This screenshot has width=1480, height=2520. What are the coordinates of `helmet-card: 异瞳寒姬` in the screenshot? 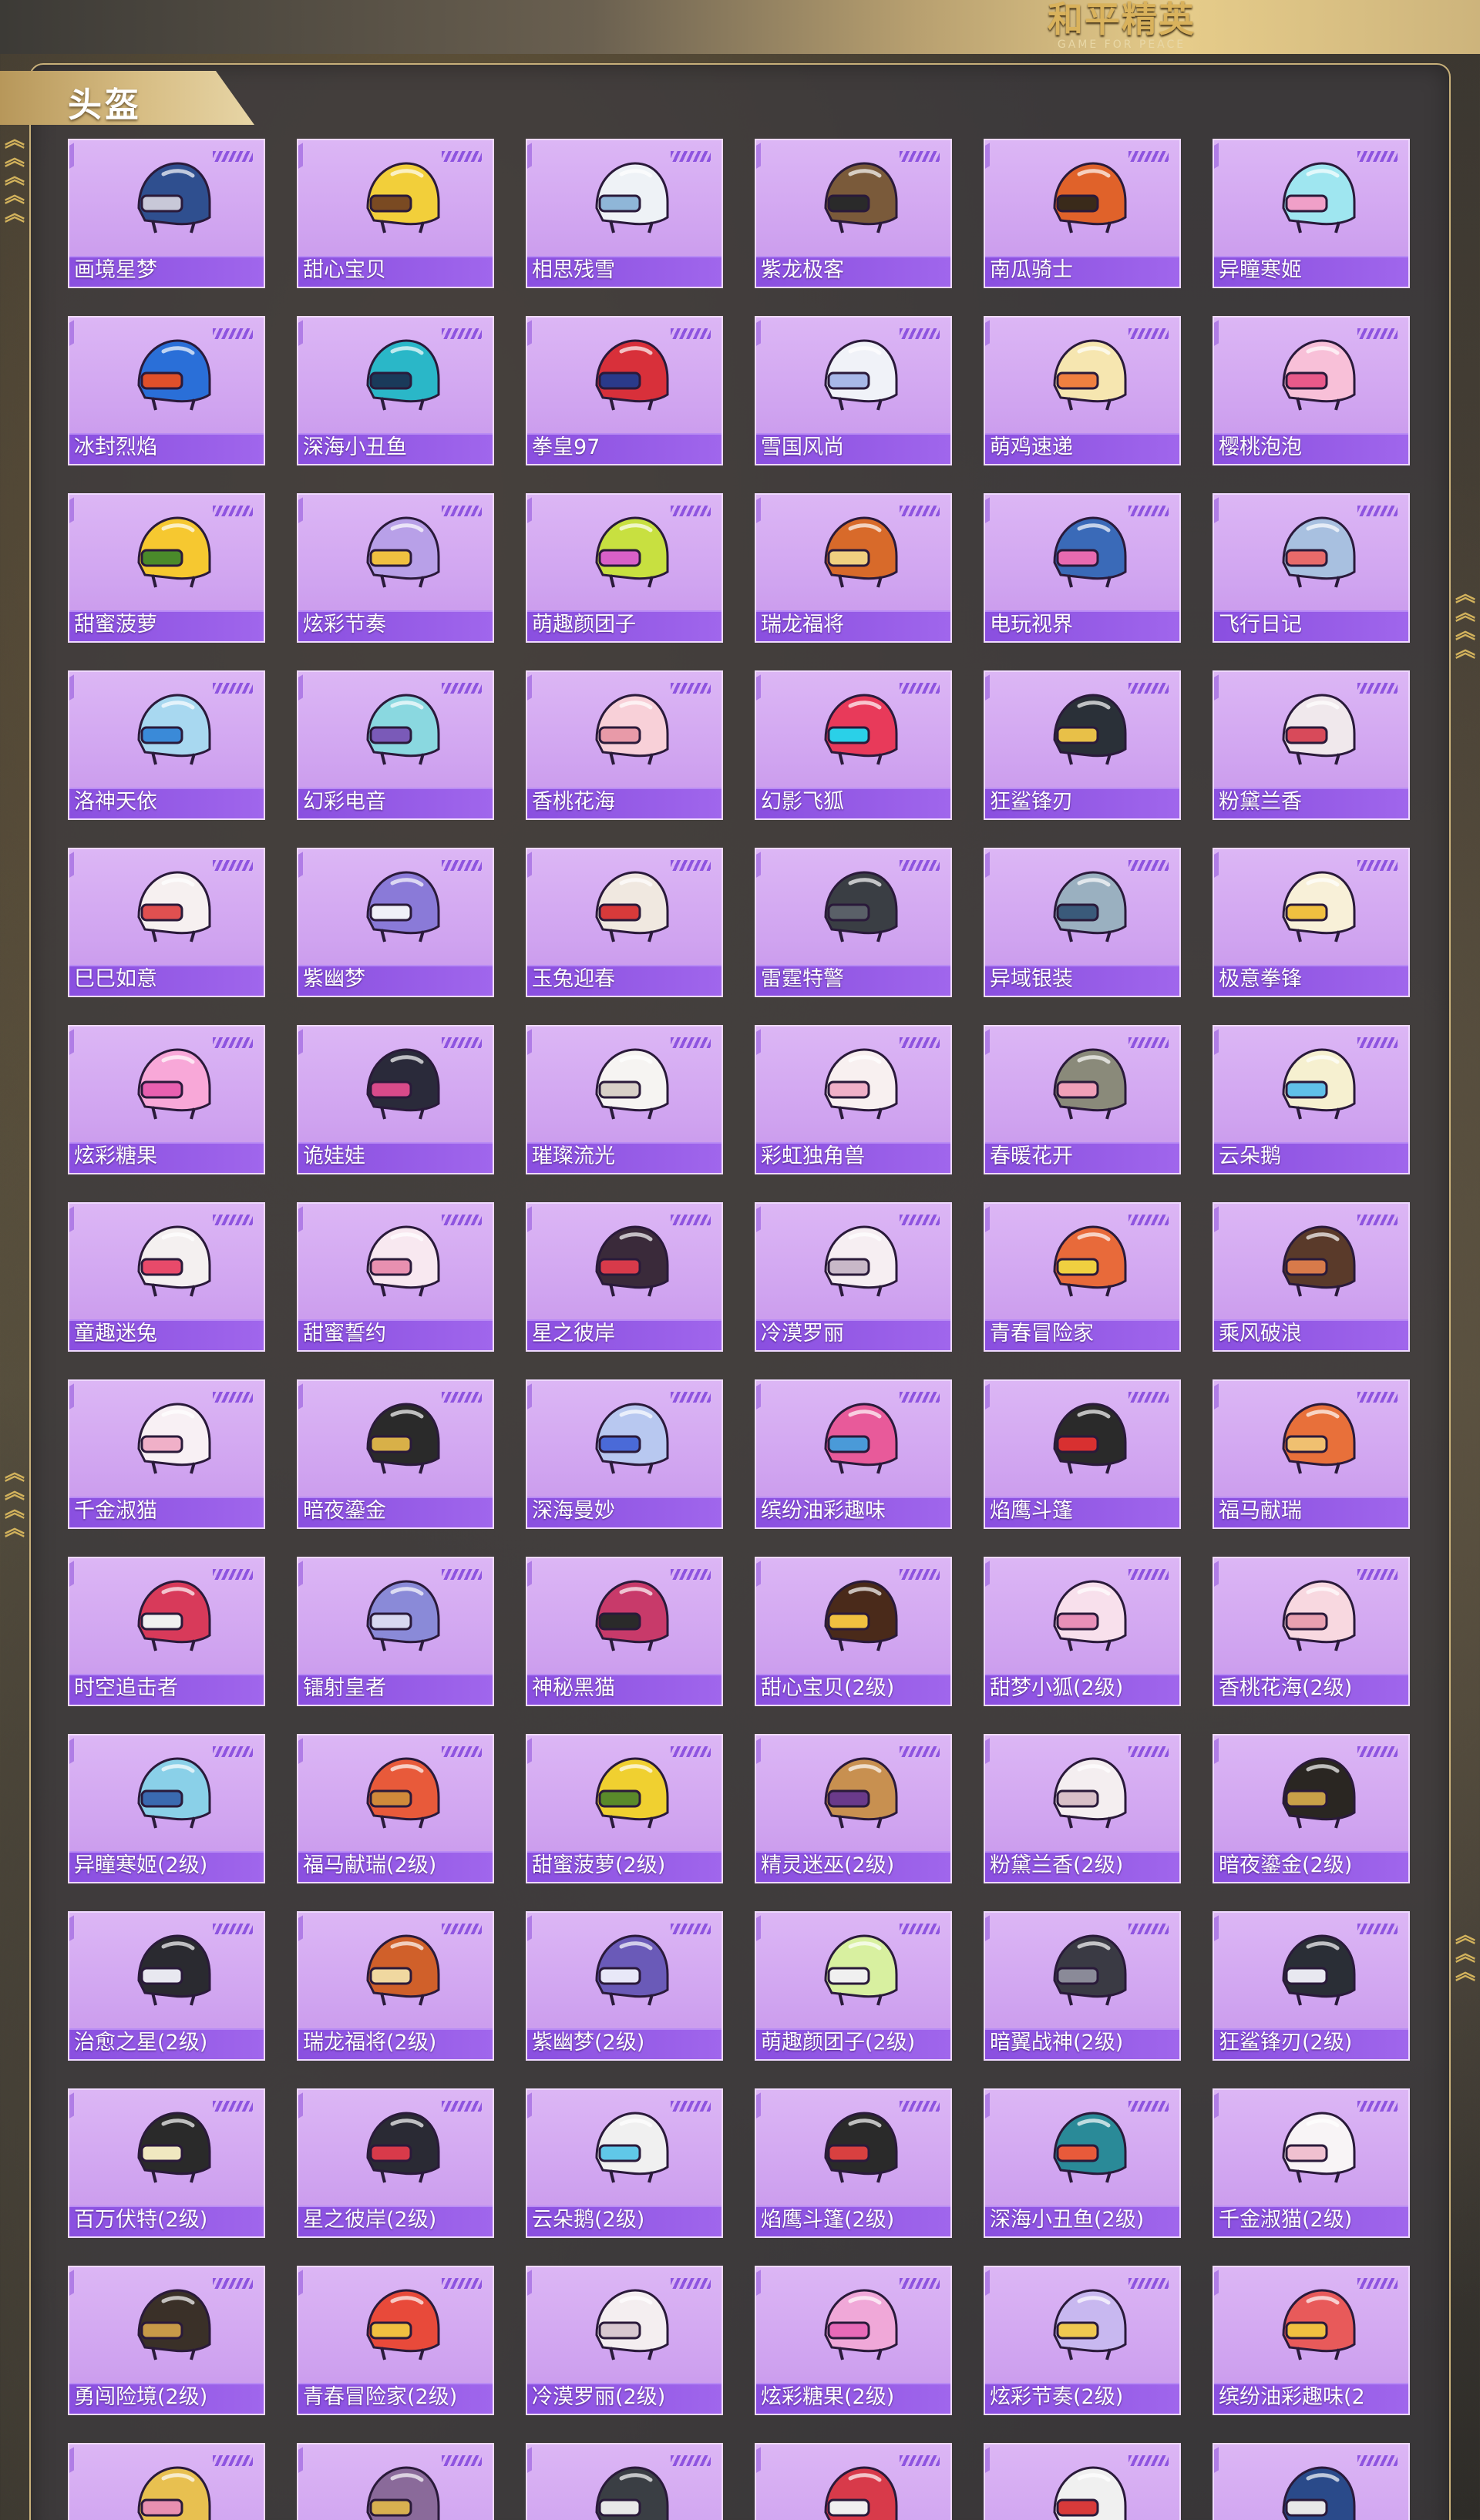 It's located at (1311, 214).